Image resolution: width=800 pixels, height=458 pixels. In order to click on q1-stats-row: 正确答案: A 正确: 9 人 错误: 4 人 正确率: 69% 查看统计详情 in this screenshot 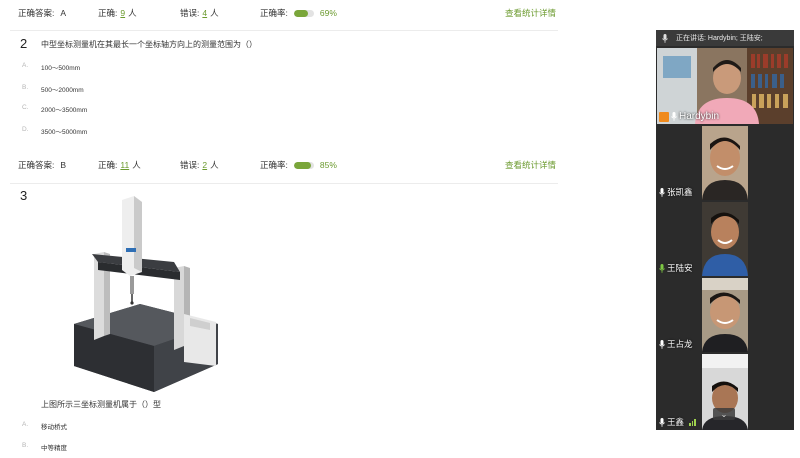, I will do `click(288, 14)`.